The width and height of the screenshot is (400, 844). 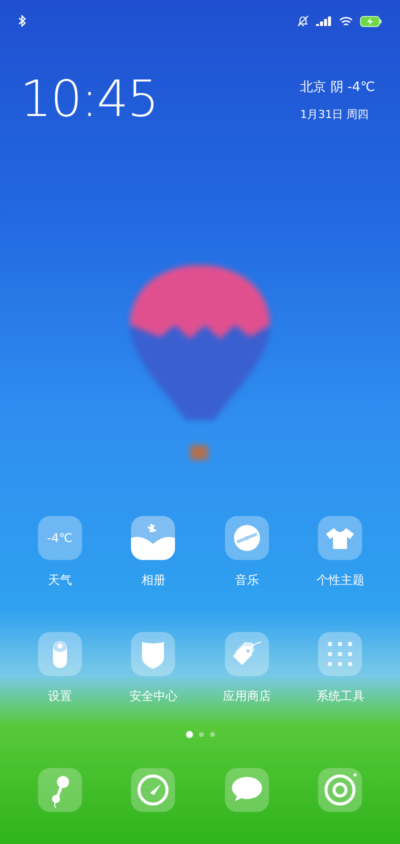 I want to click on battery-charging-icon, so click(x=371, y=21).